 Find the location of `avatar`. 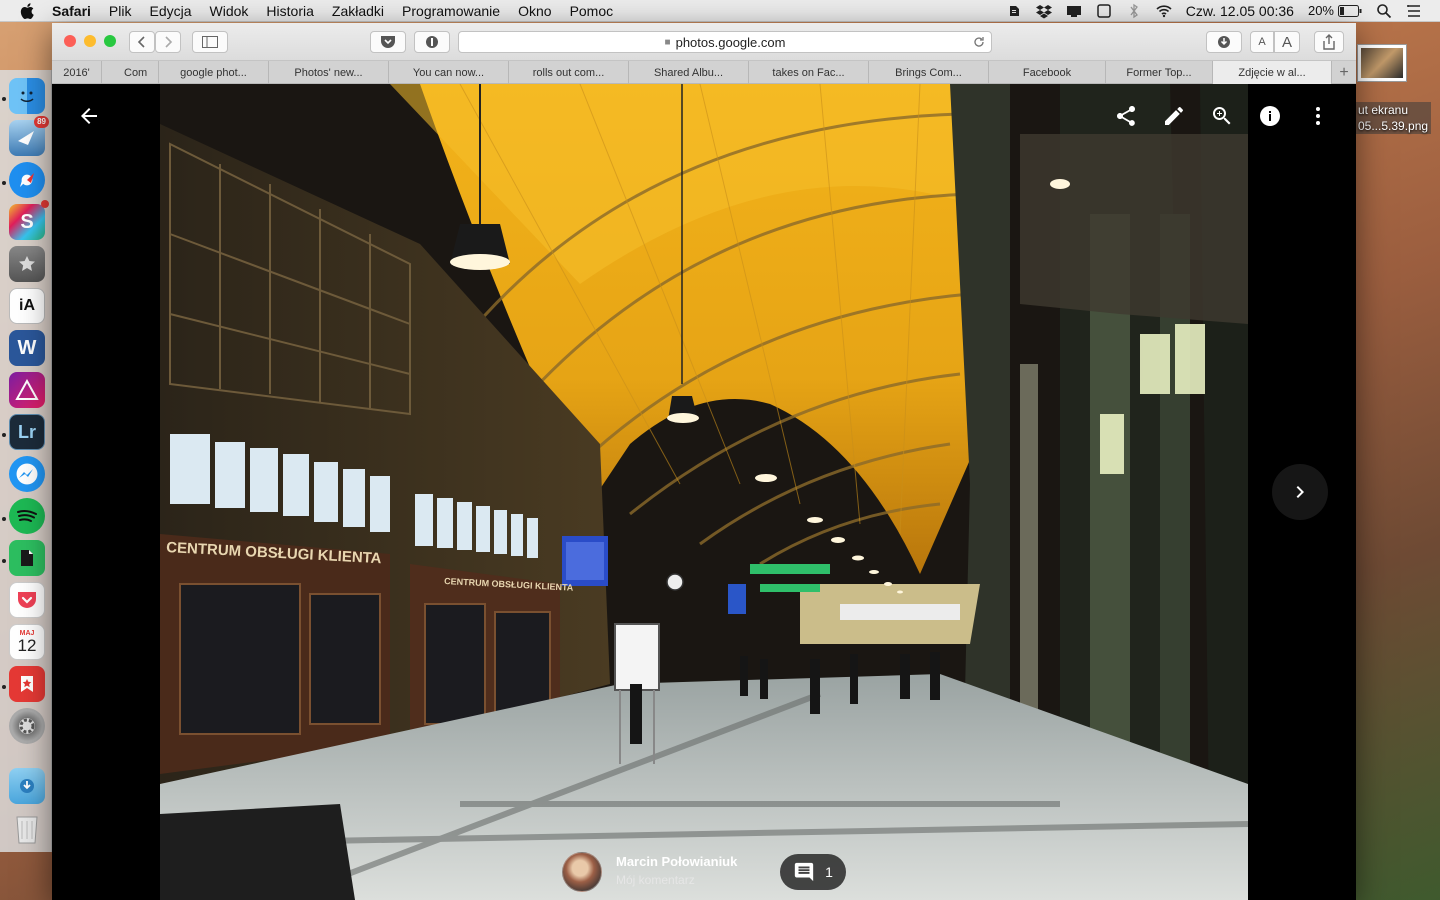

avatar is located at coordinates (582, 872).